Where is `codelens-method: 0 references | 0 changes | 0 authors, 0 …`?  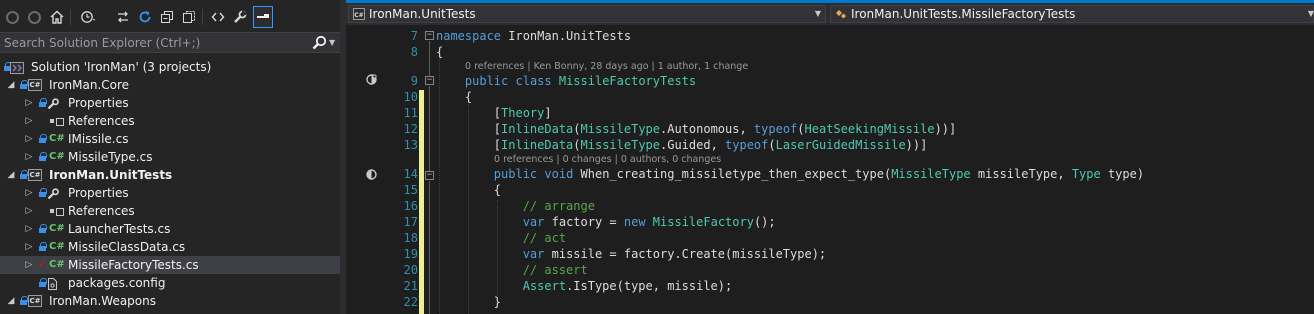
codelens-method: 0 references | 0 changes | 0 authors, 0 … is located at coordinates (607, 159).